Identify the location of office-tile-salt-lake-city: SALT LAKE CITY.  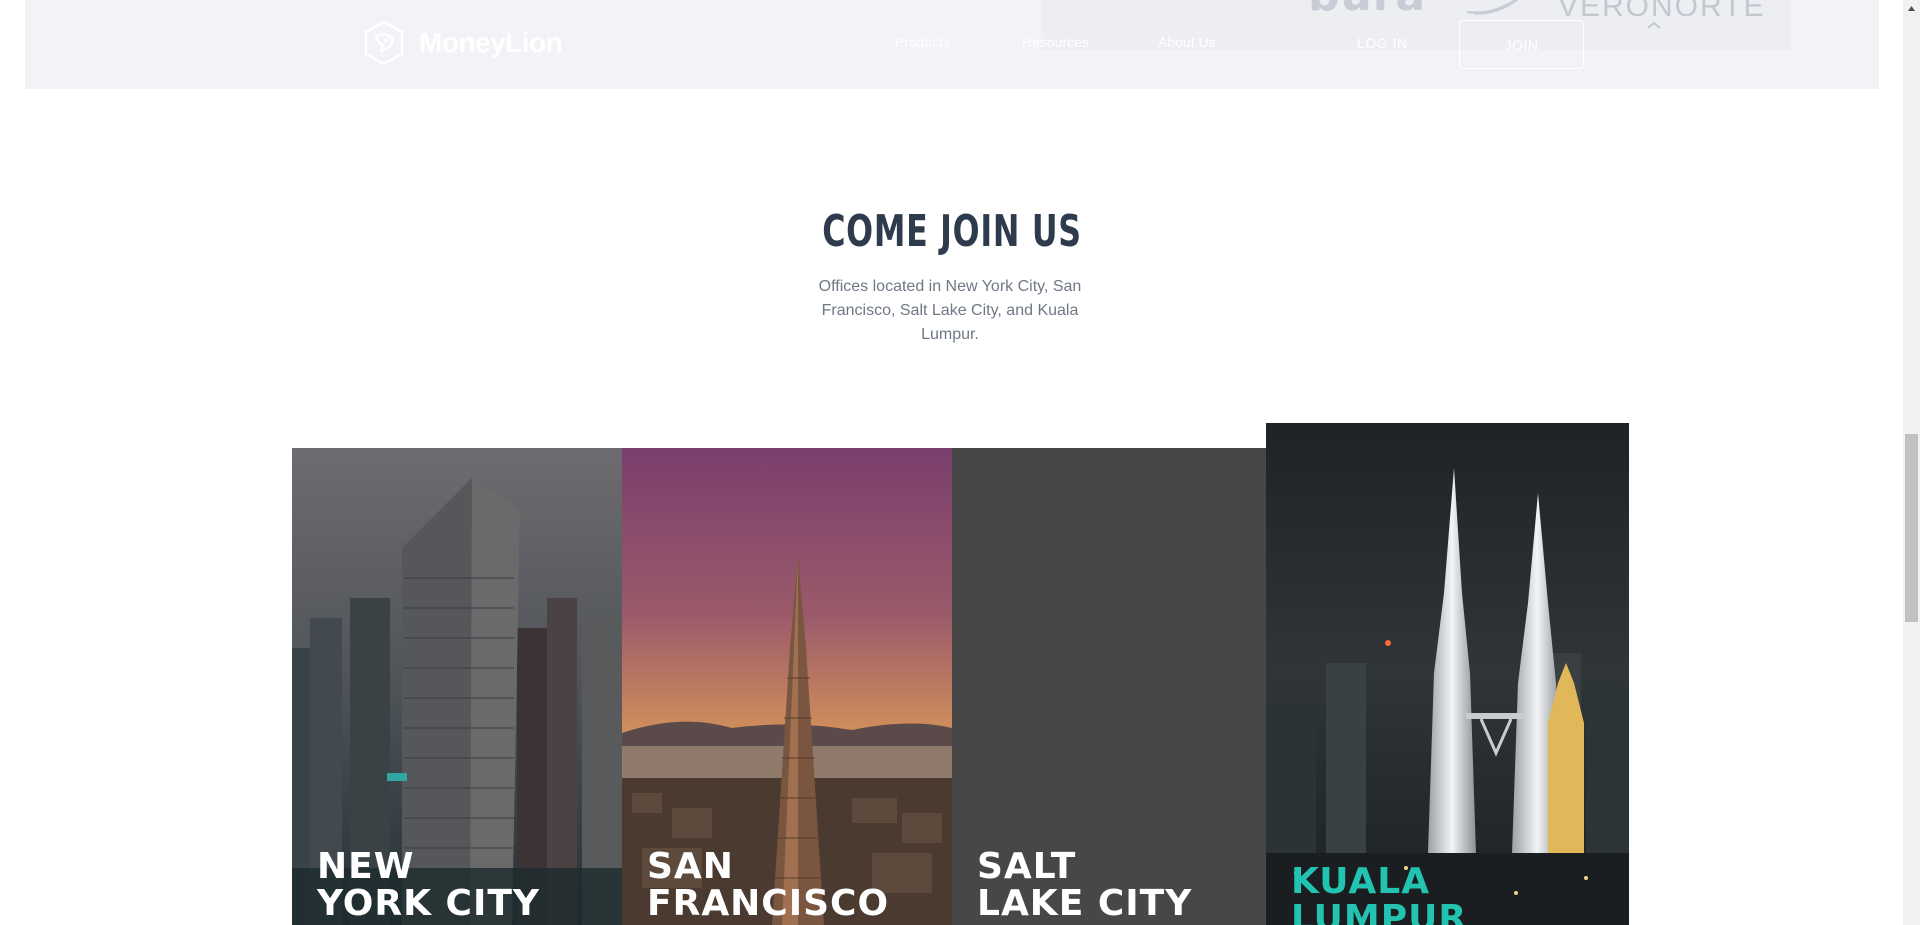
(1109, 686).